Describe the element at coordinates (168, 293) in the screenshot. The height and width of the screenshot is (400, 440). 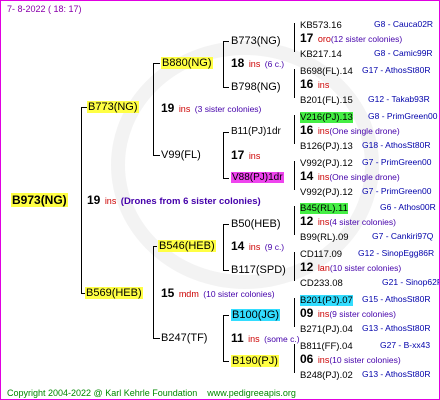
I see `gen1-lower-num: 15` at that location.